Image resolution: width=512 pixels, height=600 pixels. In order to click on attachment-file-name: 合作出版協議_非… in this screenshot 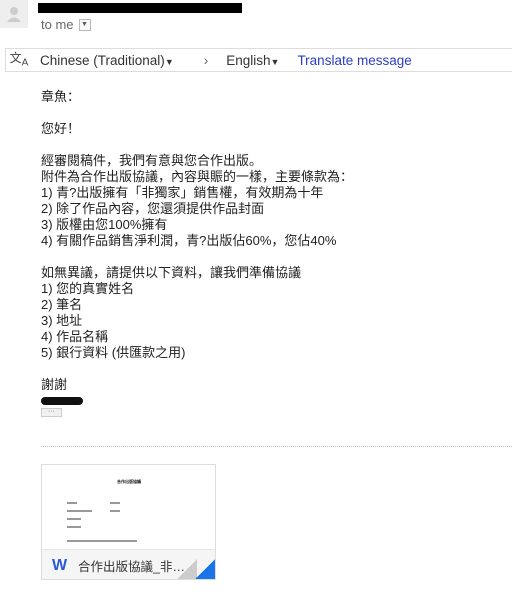, I will do `click(131, 567)`.